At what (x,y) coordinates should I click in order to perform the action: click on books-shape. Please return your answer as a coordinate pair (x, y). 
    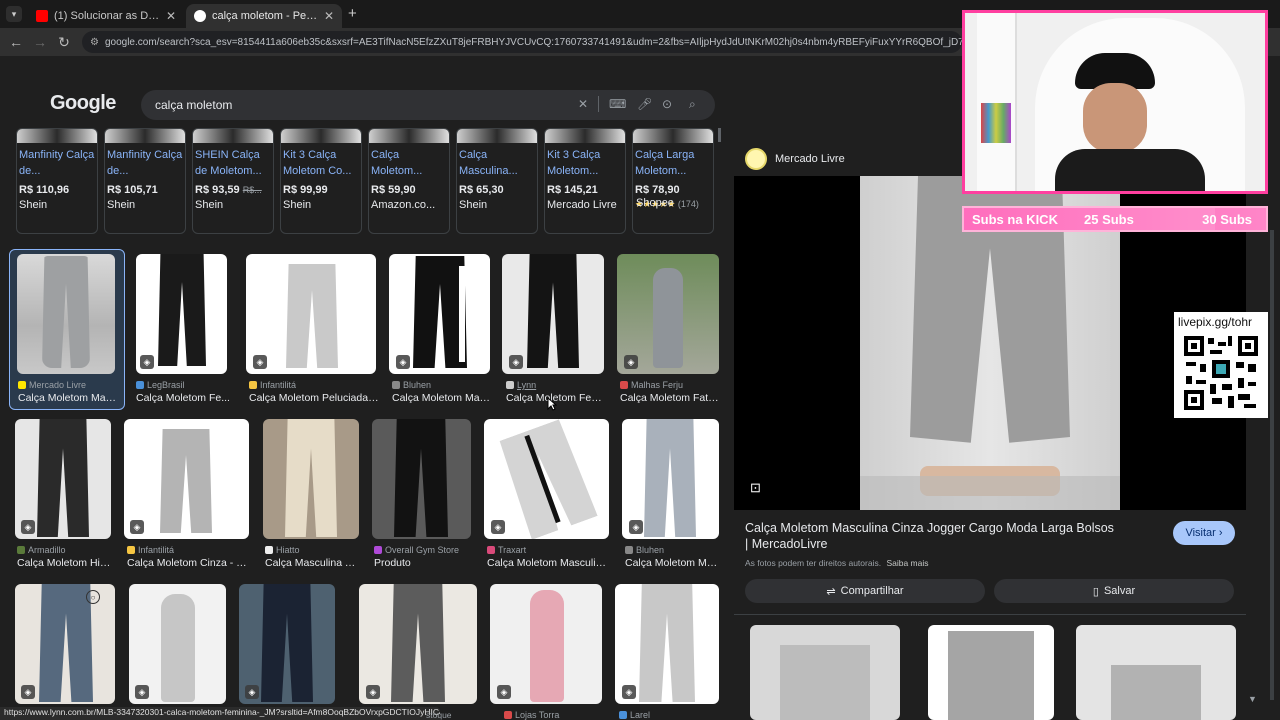
    Looking at the image, I should click on (996, 123).